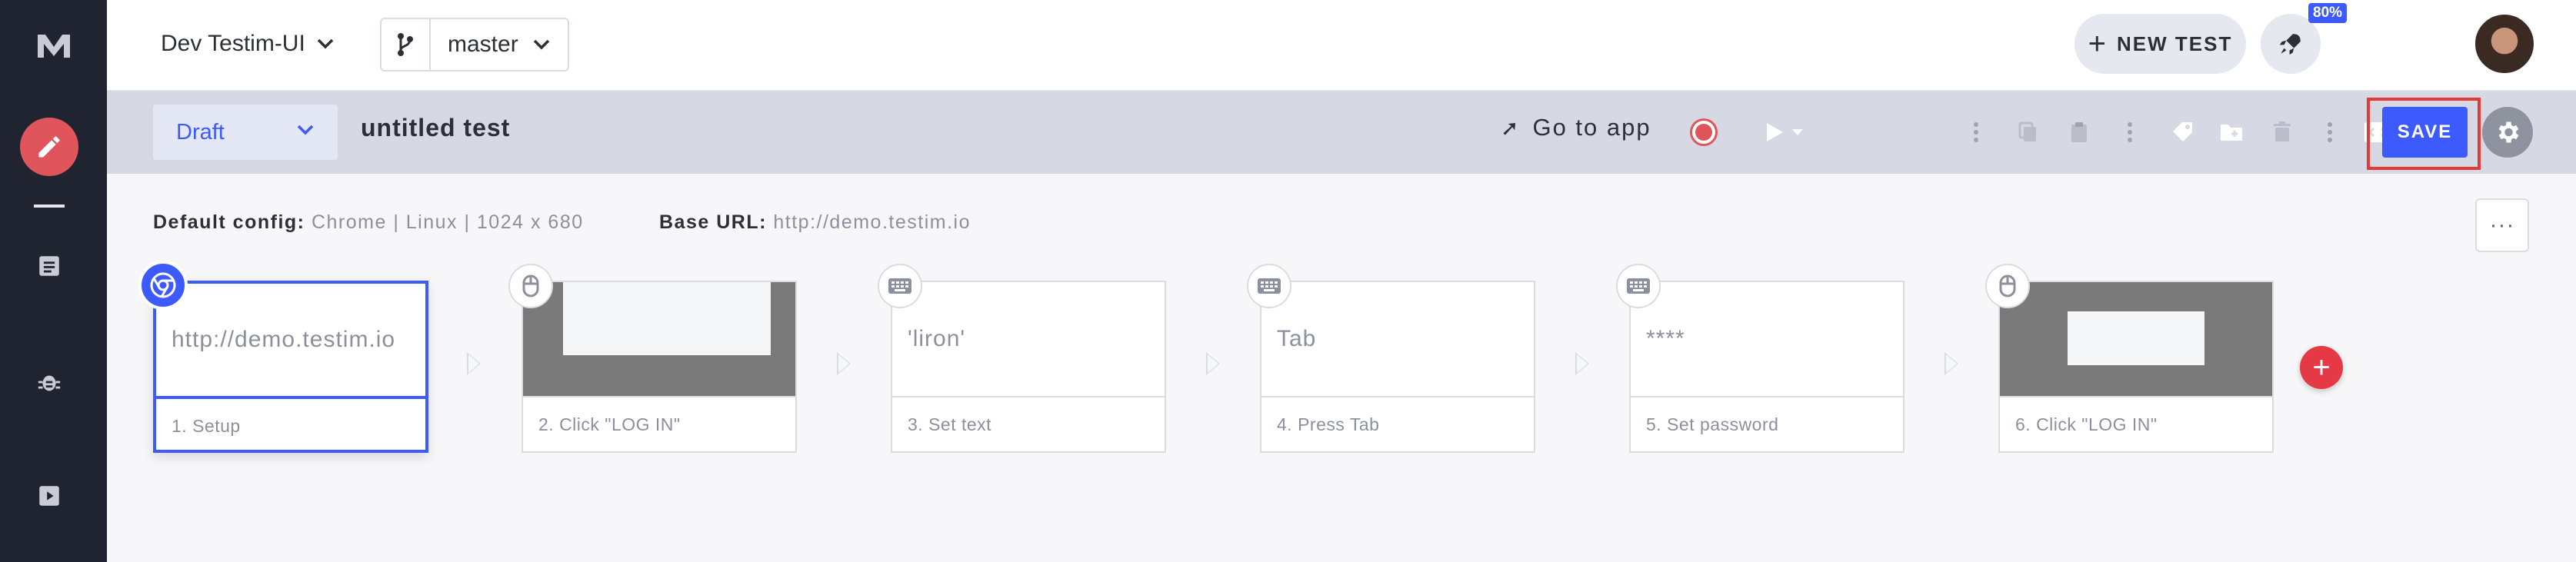 This screenshot has height=562, width=2576. What do you see at coordinates (950, 424) in the screenshot?
I see `step-label: 3. Set text` at bounding box center [950, 424].